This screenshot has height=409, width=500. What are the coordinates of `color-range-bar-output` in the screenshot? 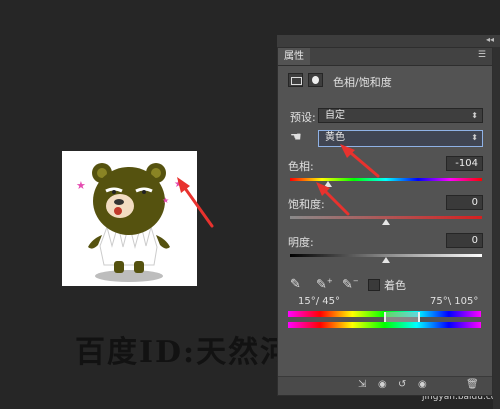 It's located at (384, 325).